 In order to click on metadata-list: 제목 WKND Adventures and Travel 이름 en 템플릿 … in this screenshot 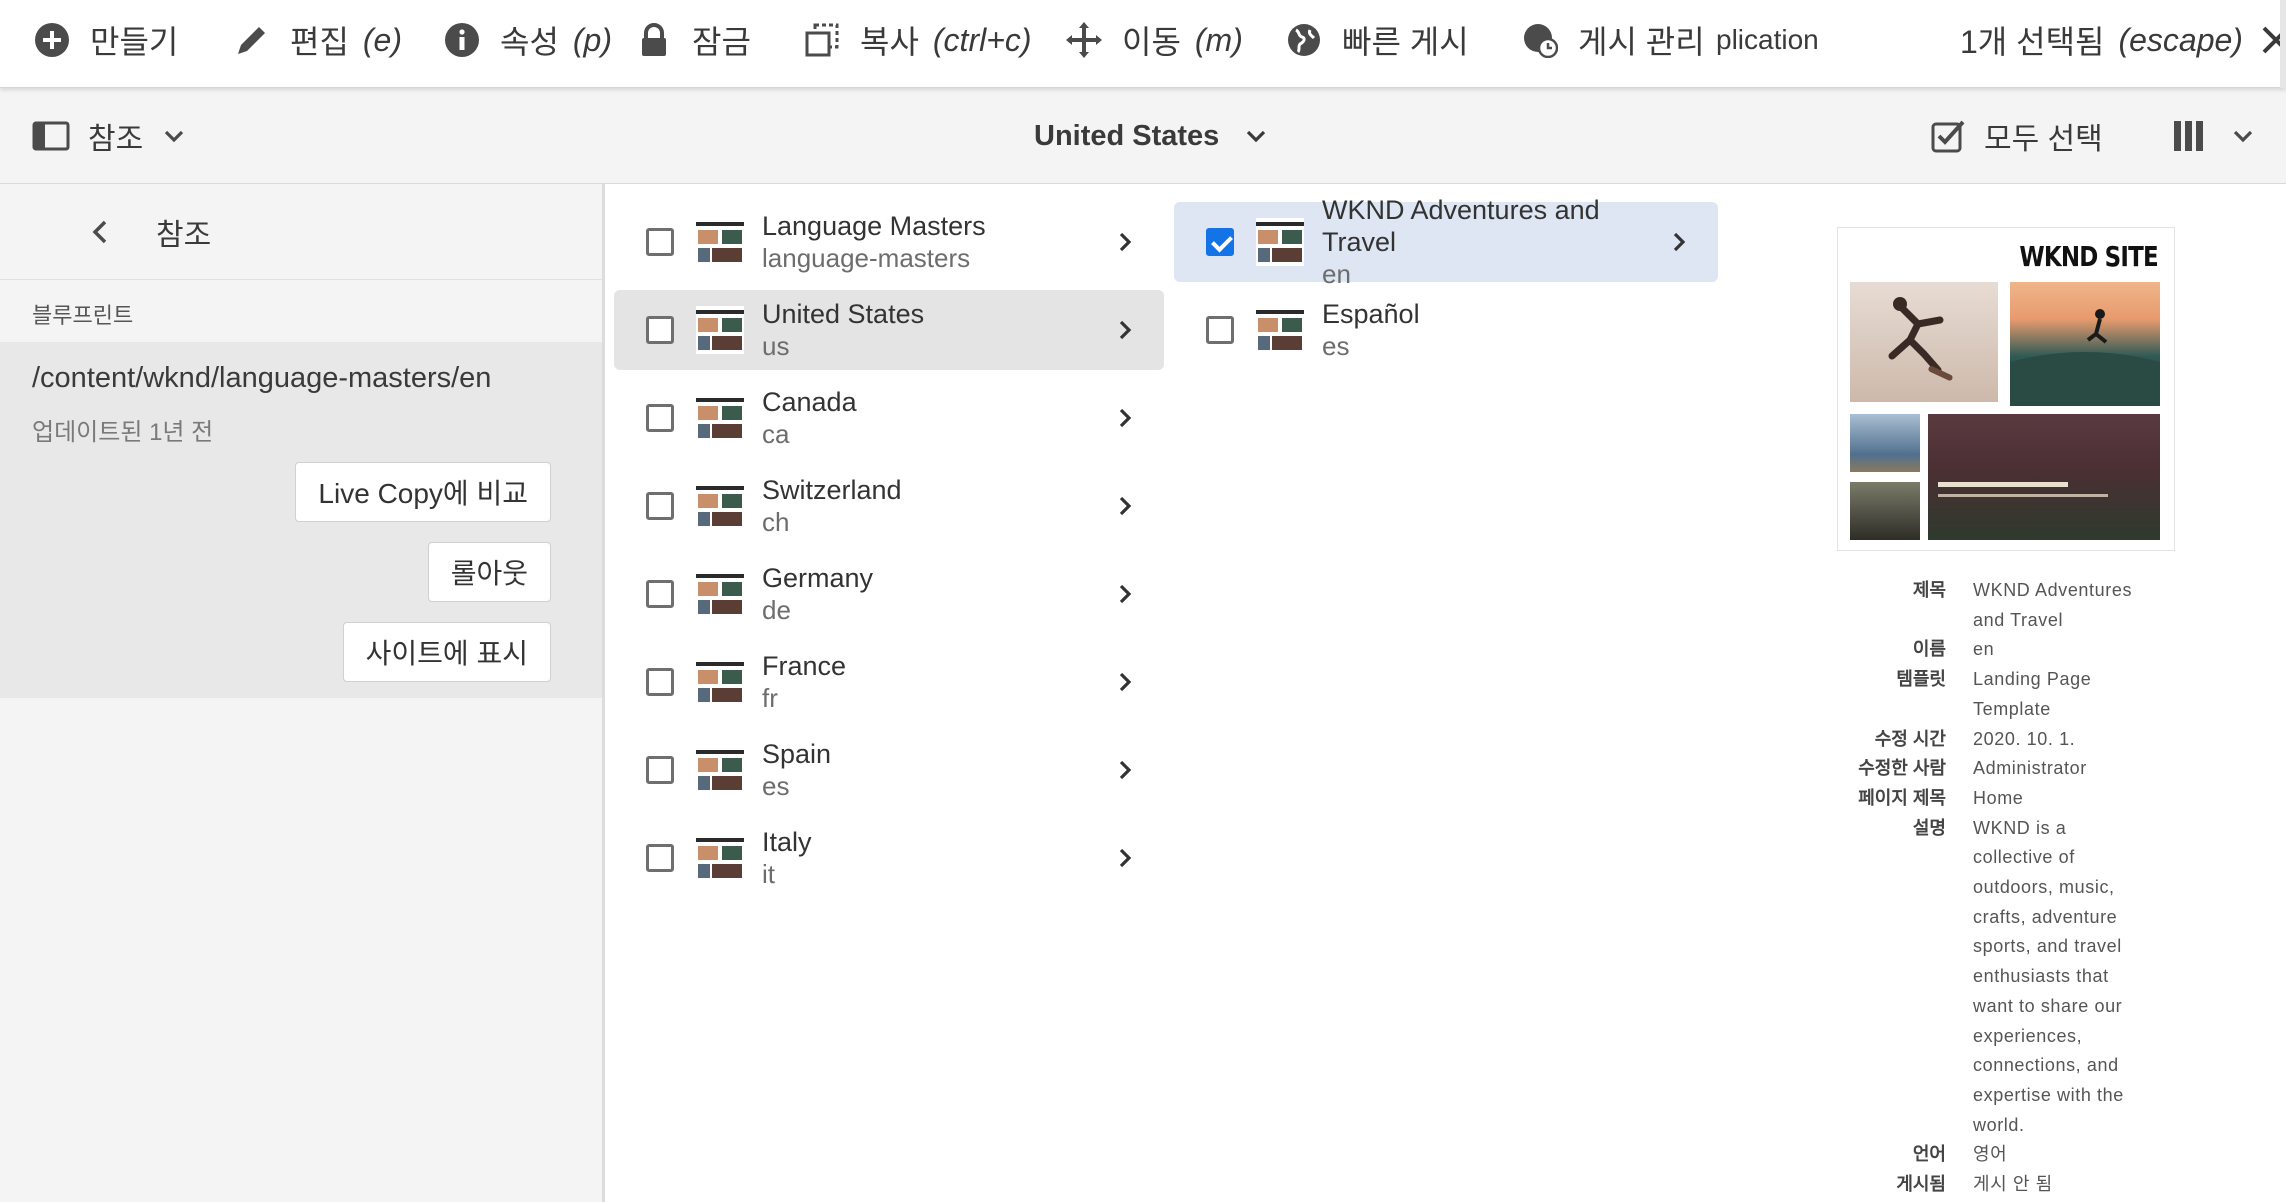, I will do `click(2007, 888)`.